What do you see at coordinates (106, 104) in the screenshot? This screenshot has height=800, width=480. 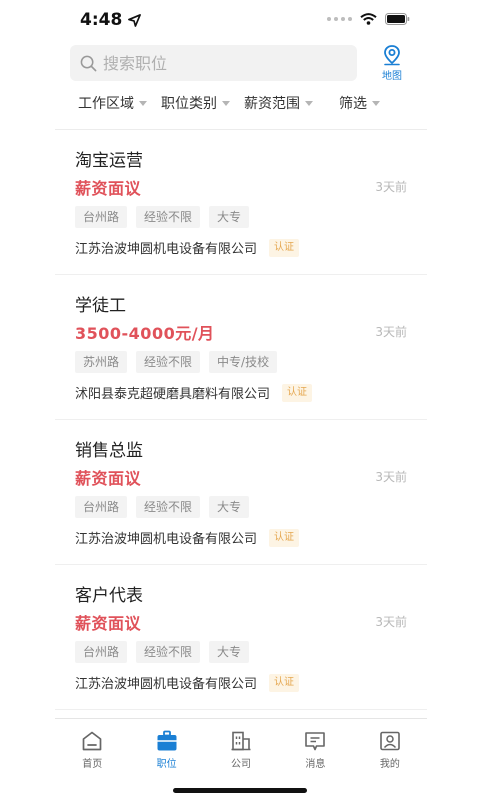 I see `filter-label: 工作区域` at bounding box center [106, 104].